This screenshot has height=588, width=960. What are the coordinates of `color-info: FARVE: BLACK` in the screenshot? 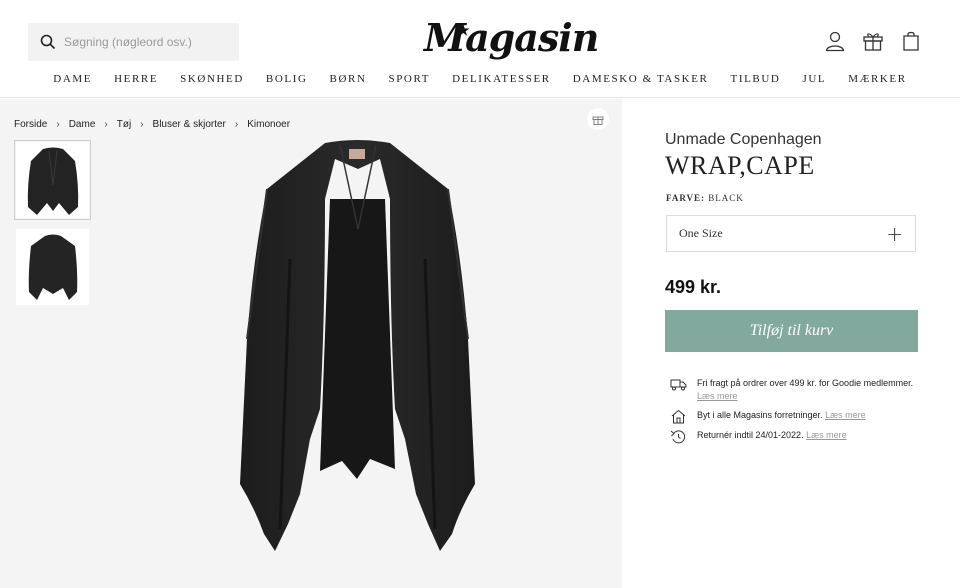 It's located at (705, 198).